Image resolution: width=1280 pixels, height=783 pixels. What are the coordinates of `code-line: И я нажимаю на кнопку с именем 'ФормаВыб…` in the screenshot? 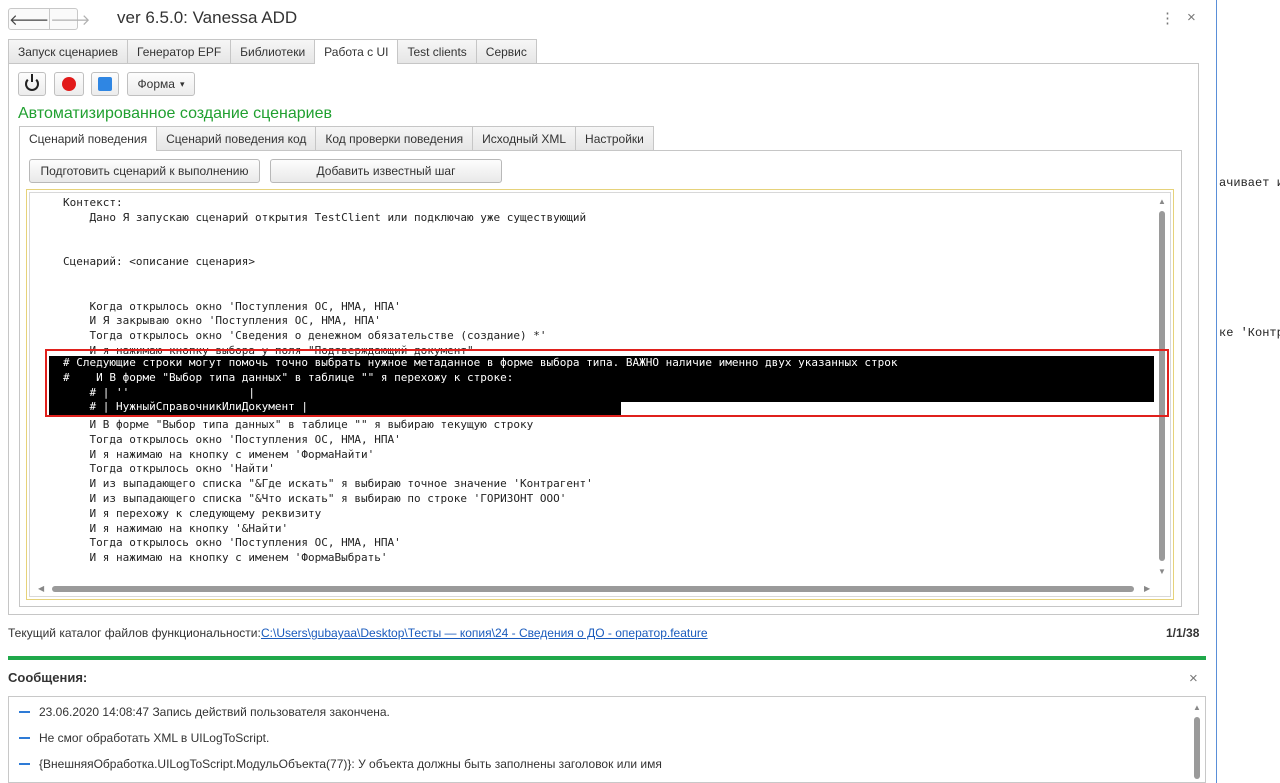 It's located at (225, 558).